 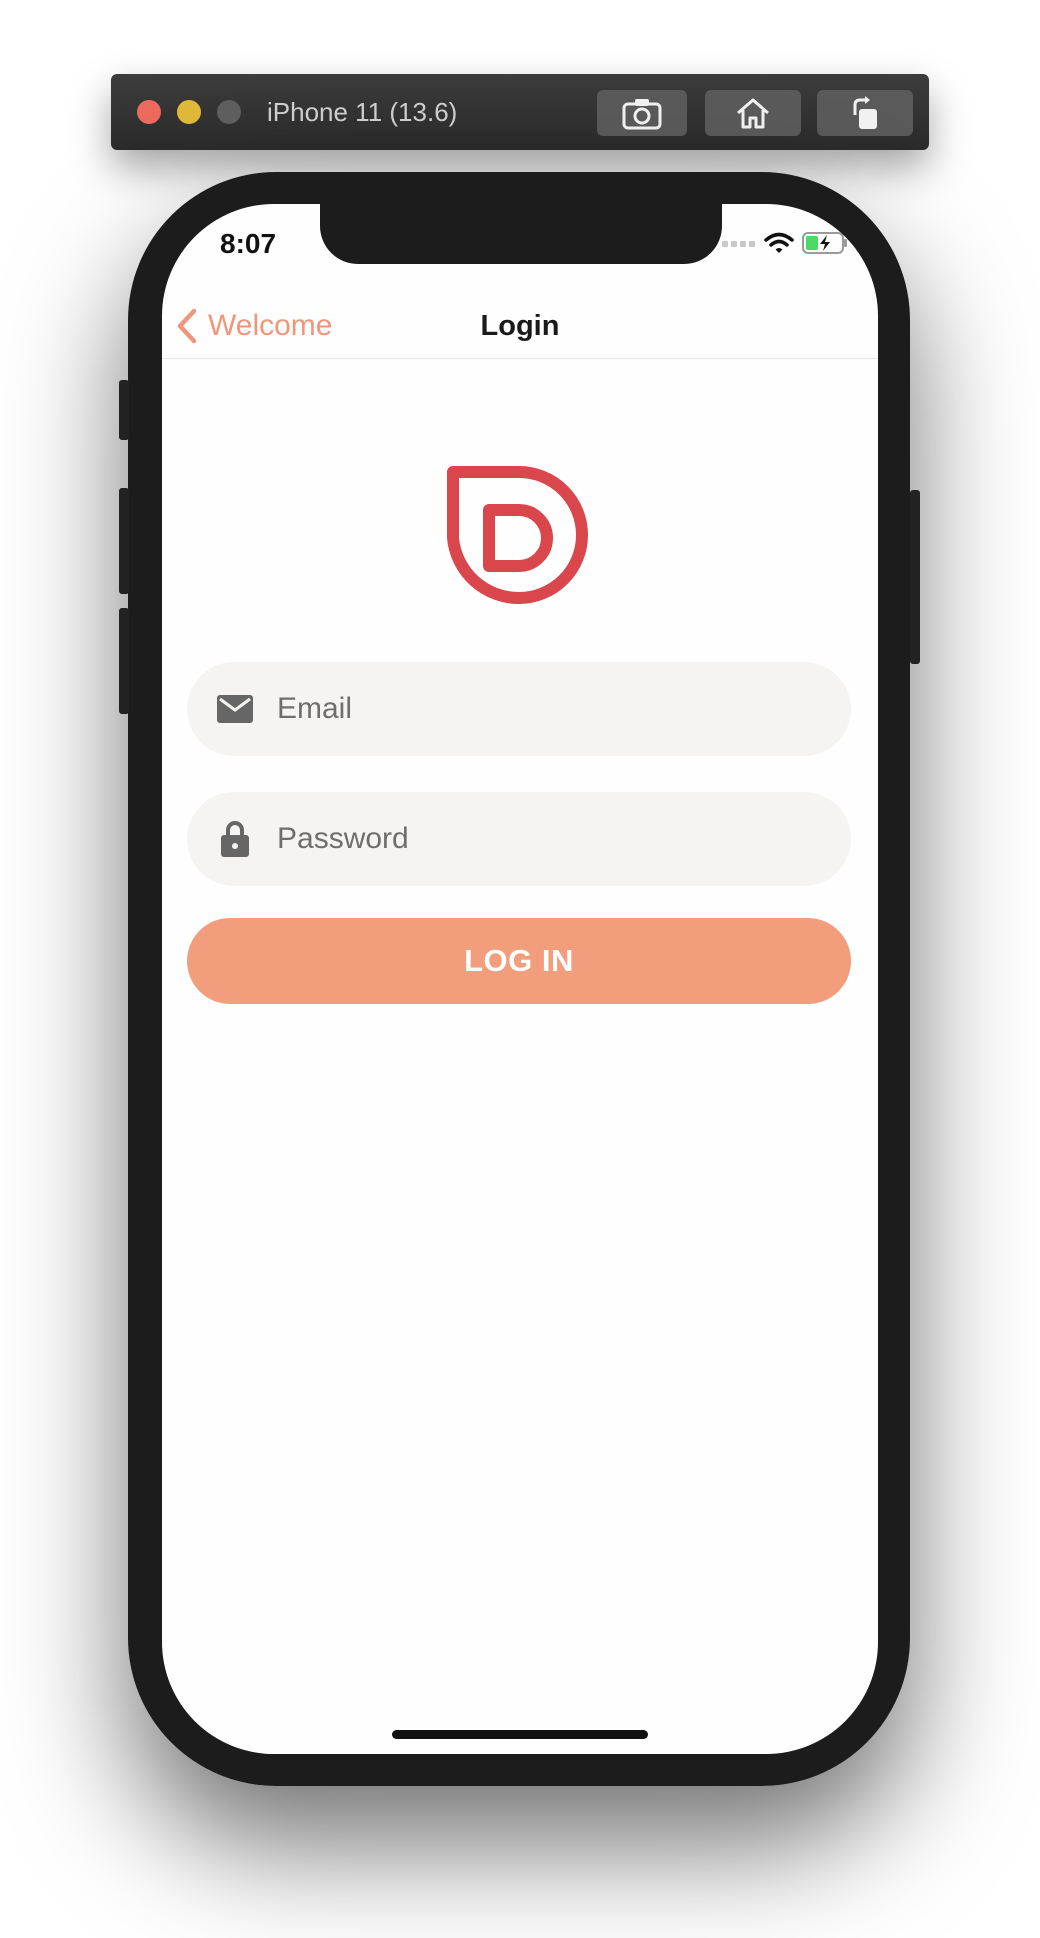 I want to click on page-title: Login, so click(x=520, y=326).